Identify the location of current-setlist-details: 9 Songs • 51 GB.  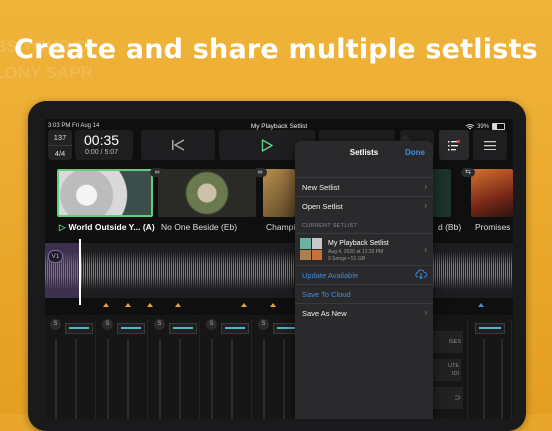
(347, 258).